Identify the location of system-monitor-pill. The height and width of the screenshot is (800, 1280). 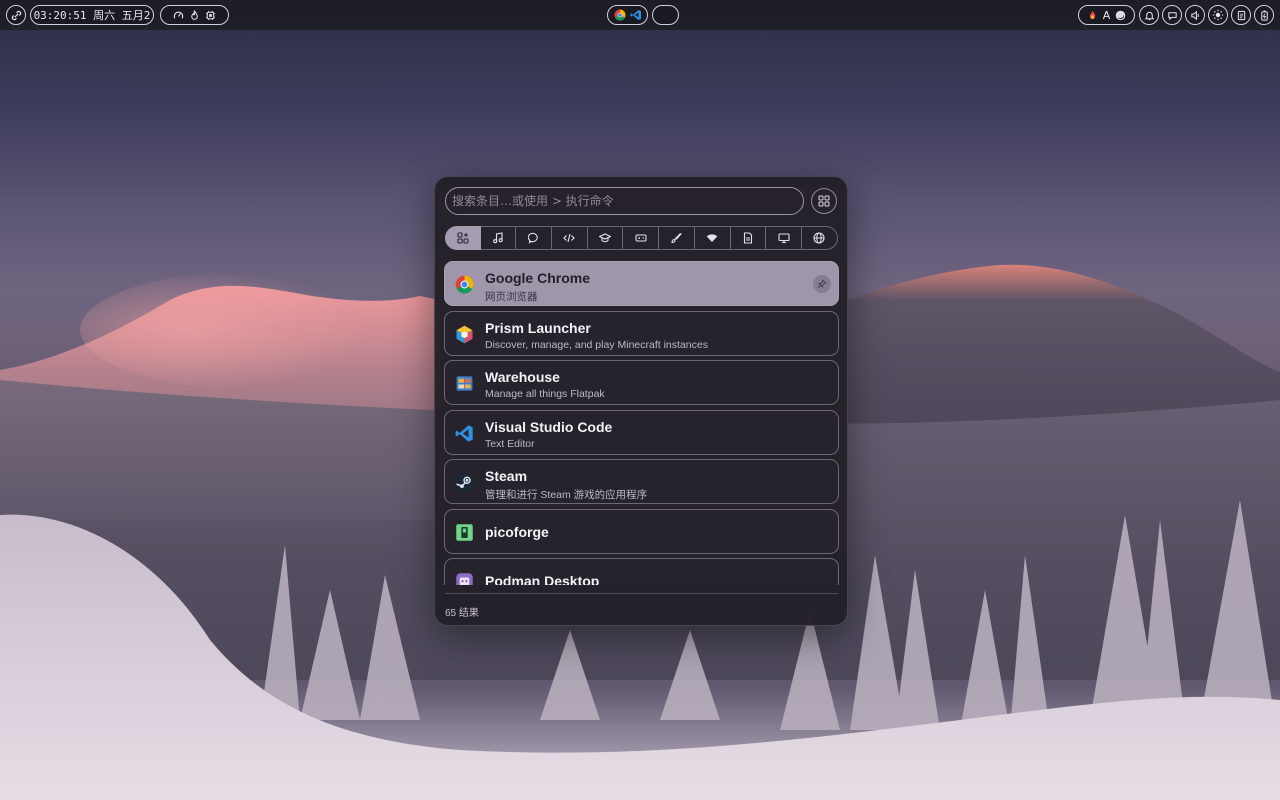
(194, 15).